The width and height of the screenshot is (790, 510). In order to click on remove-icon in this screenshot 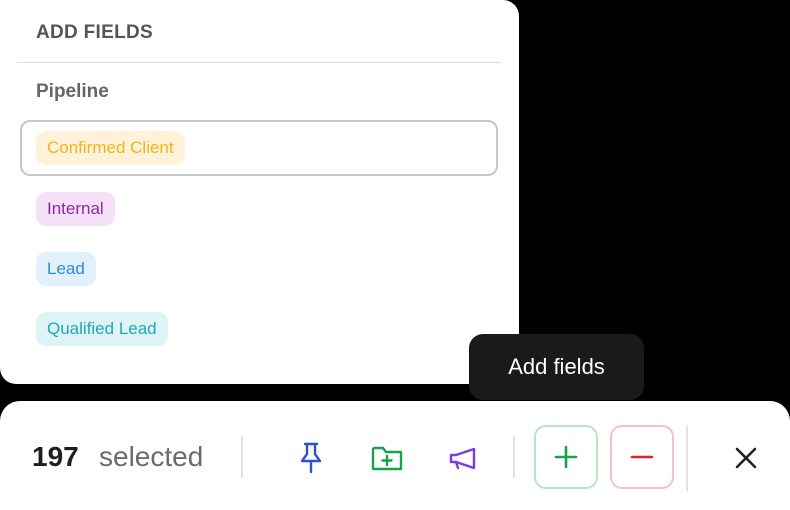, I will do `click(642, 457)`.